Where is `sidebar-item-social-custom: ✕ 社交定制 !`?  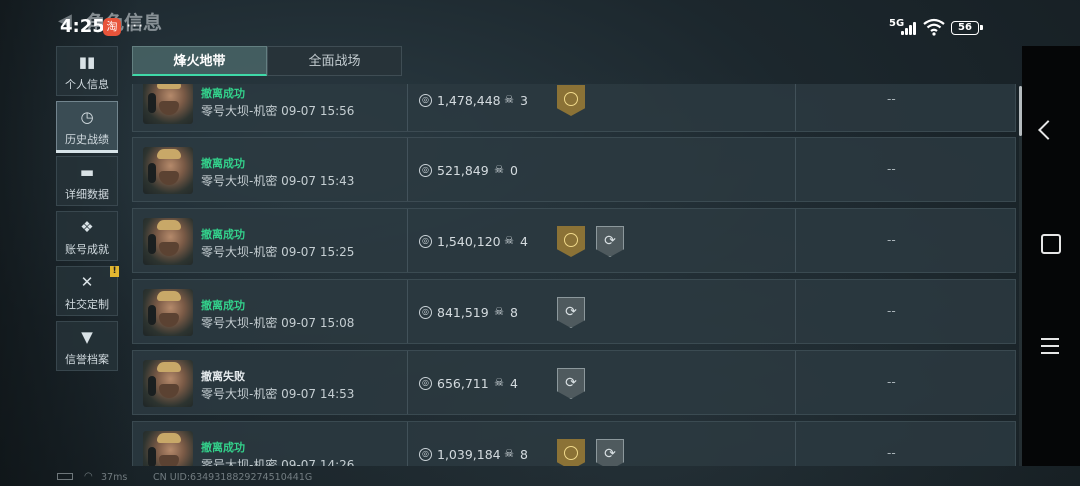
sidebar-item-social-custom: ✕ 社交定制 ! is located at coordinates (87, 291).